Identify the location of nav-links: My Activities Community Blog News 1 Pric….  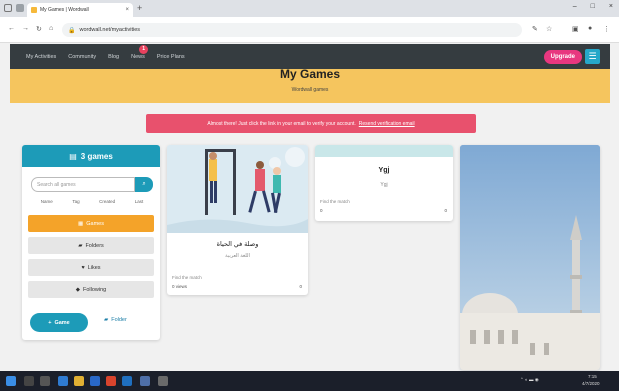
(105, 52).